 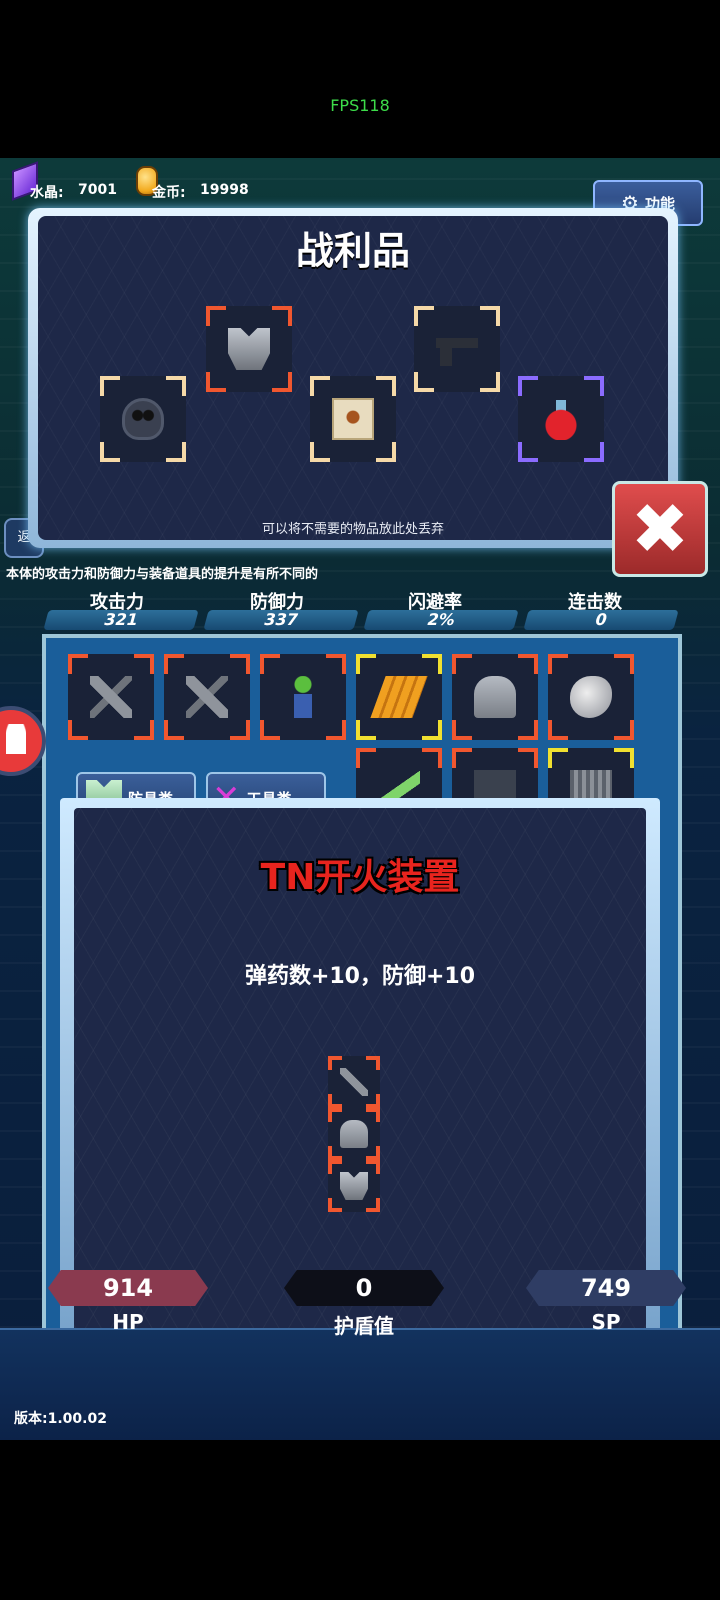 What do you see at coordinates (364, 1326) in the screenshot?
I see `shield-label: 护盾值` at bounding box center [364, 1326].